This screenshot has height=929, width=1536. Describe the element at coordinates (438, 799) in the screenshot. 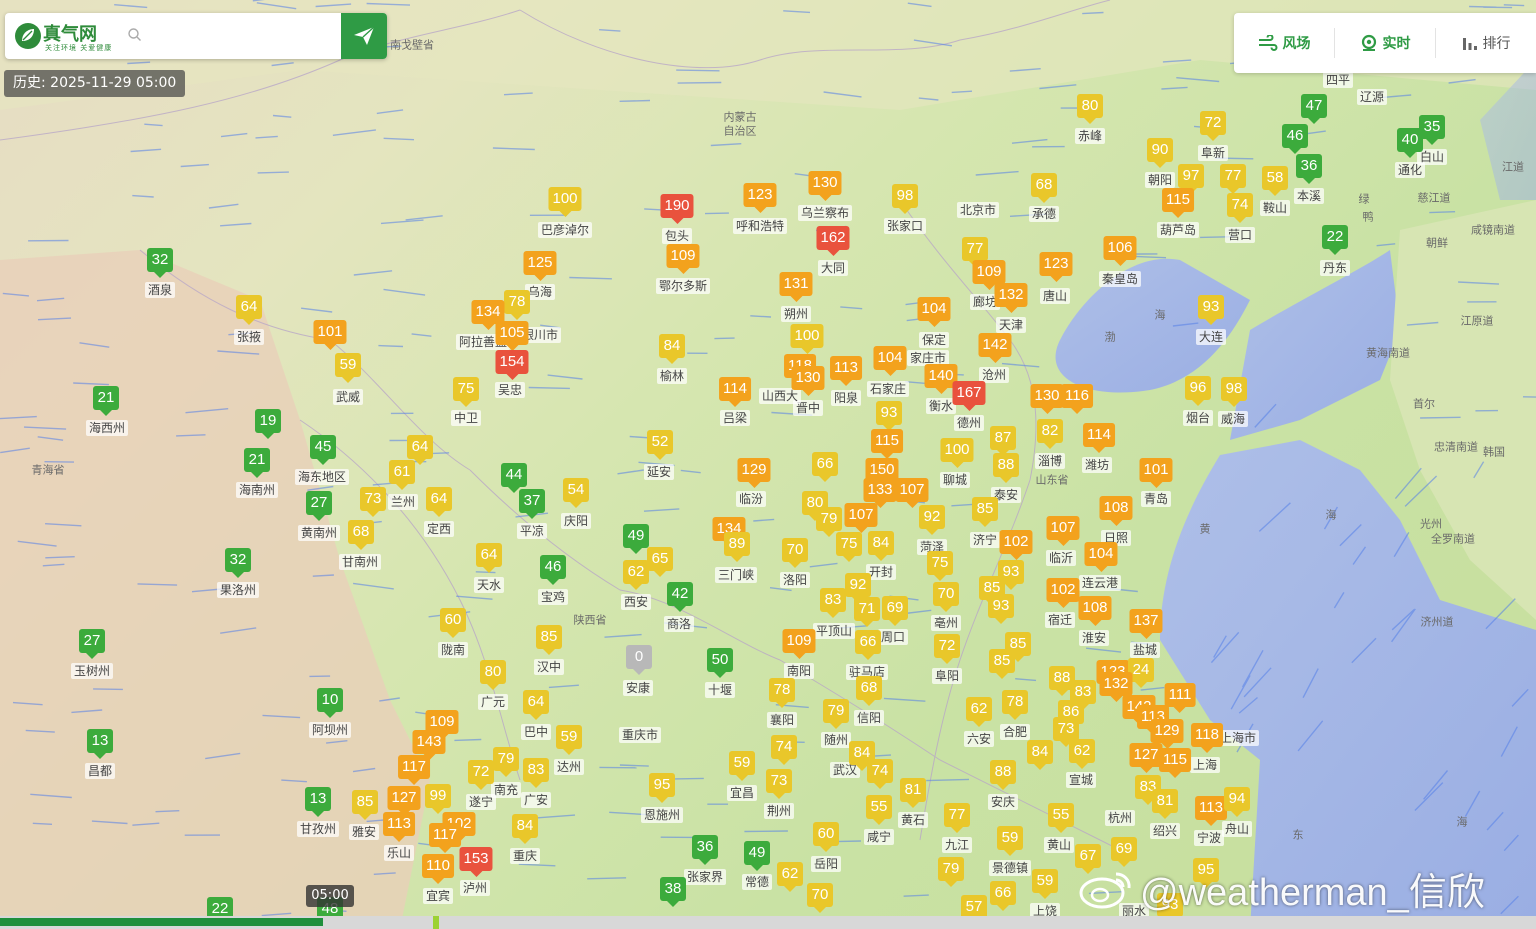

I see `aqi-marker: 99` at that location.